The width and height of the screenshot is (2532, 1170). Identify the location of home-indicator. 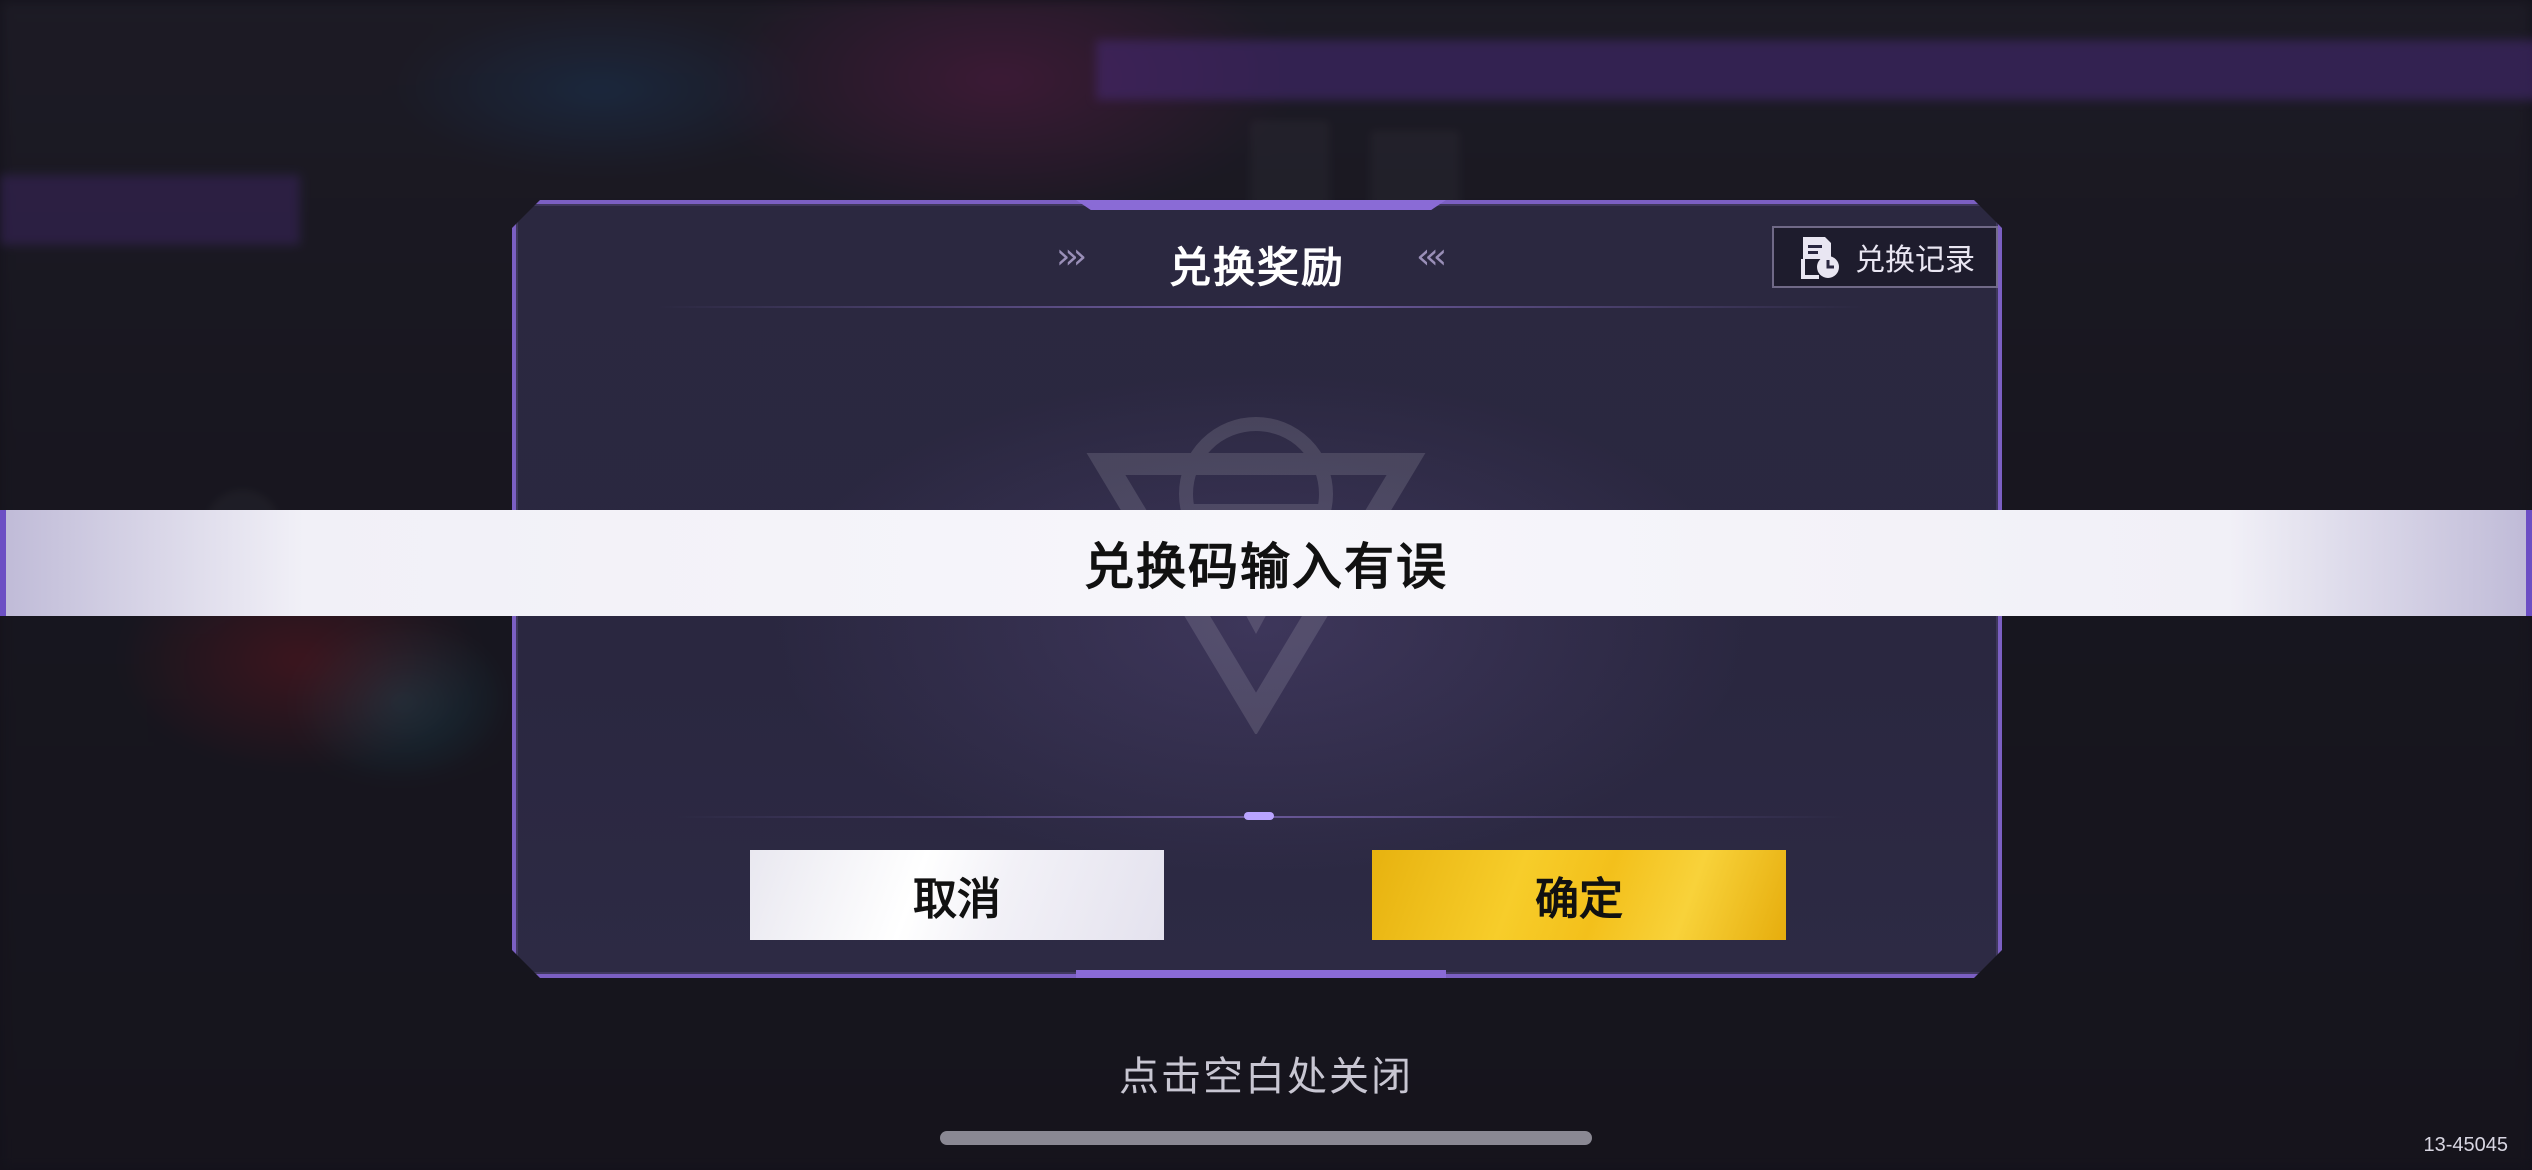
(1266, 1138).